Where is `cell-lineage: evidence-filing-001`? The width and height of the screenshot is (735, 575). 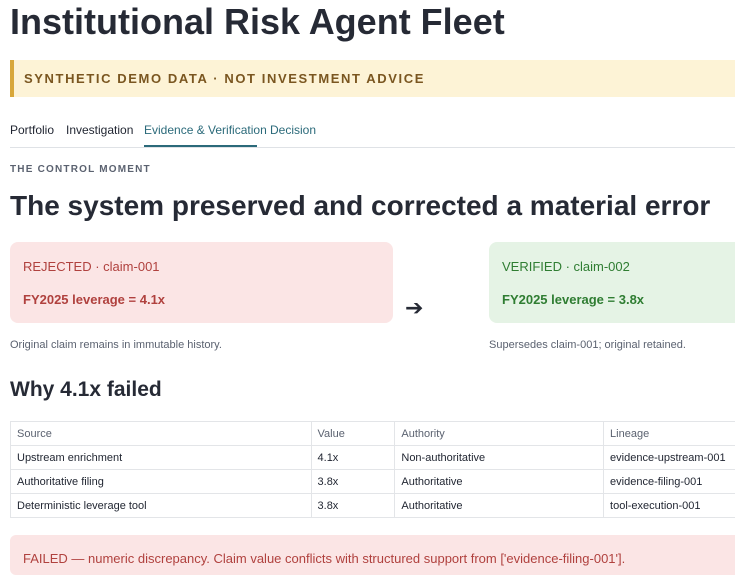
cell-lineage: evidence-filing-001 is located at coordinates (669, 482).